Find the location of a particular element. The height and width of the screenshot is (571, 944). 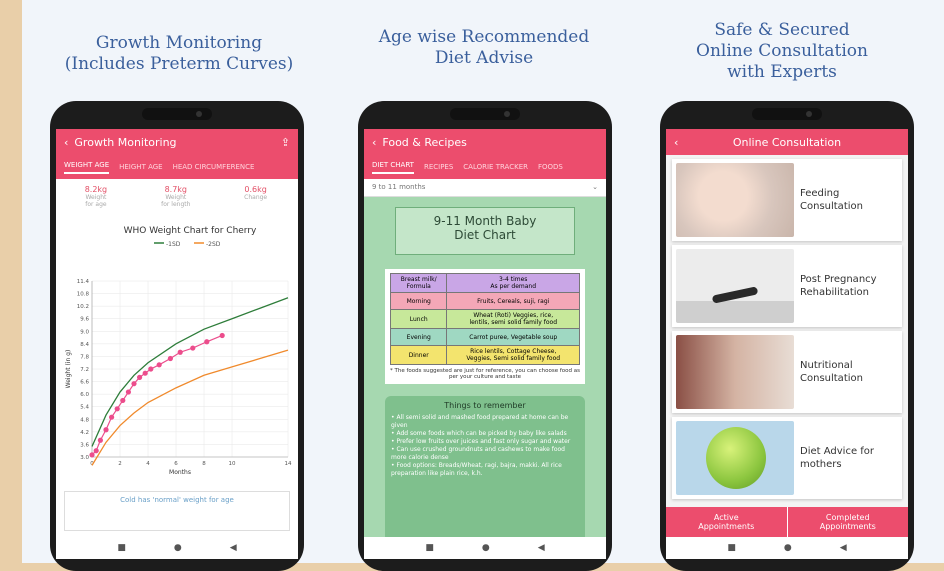

y-tick-label: 9.6 is located at coordinates (84, 320).